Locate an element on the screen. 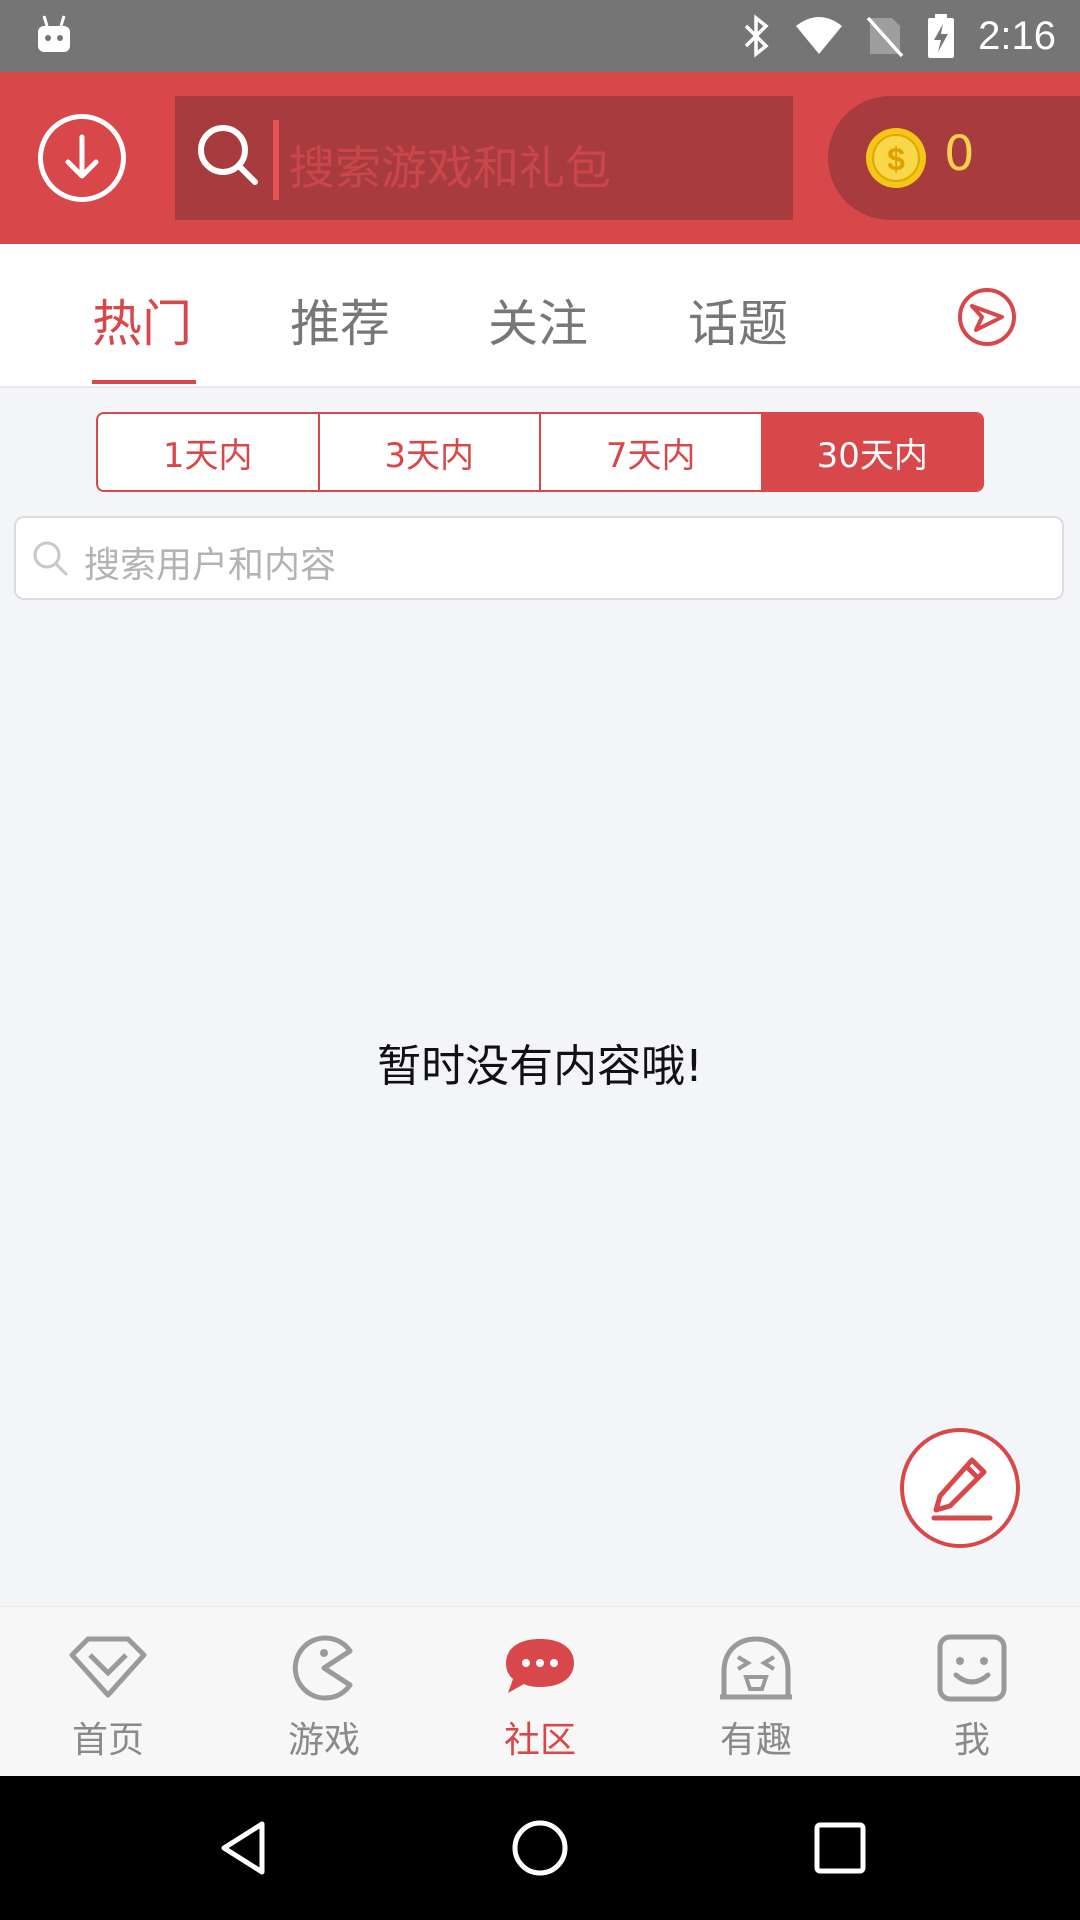 This screenshot has width=1080, height=1920. nav-fun: 有趣 is located at coordinates (756, 1692).